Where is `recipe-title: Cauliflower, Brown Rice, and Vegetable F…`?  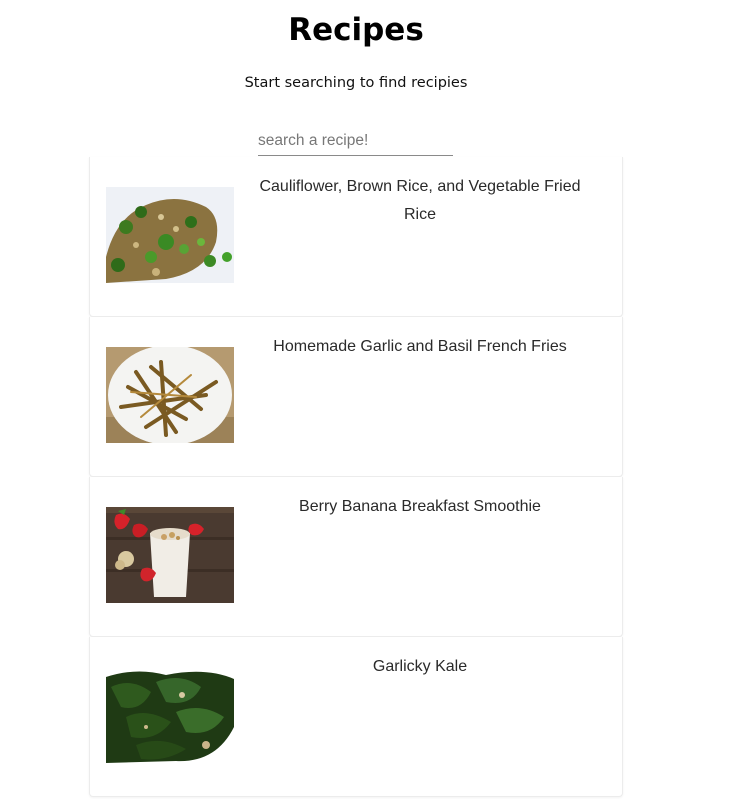 recipe-title: Cauliflower, Brown Rice, and Vegetable F… is located at coordinates (420, 200).